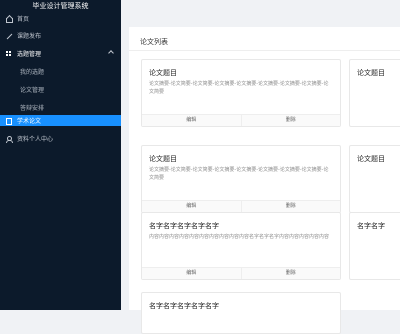 The width and height of the screenshot is (400, 334). Describe the element at coordinates (60, 53) in the screenshot. I see `sidebar-item-topic-manage: 选题管理` at that location.